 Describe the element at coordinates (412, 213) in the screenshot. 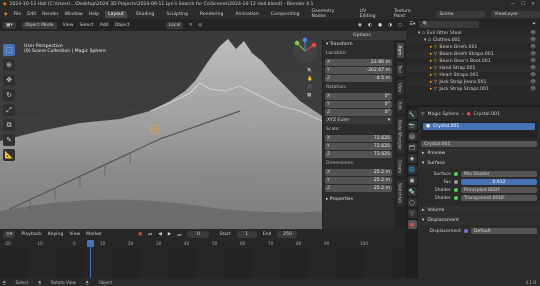

I see `data-tab-icon: ▽` at that location.